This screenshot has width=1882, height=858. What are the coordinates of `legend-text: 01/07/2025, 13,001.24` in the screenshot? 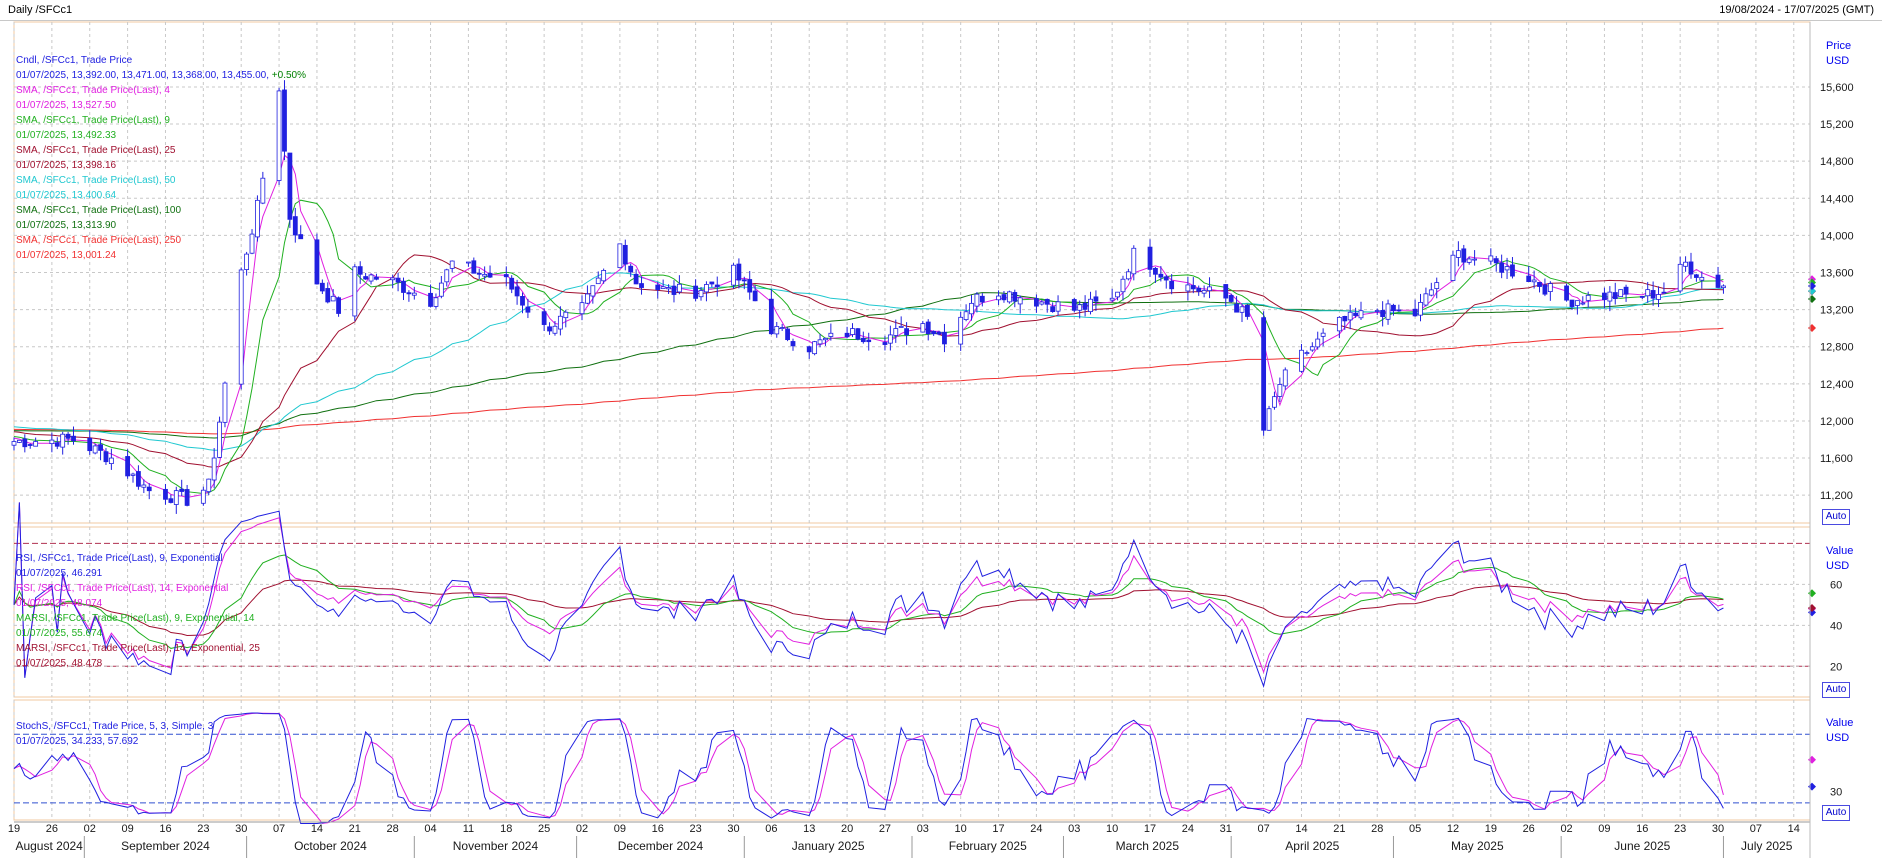 It's located at (66, 255).